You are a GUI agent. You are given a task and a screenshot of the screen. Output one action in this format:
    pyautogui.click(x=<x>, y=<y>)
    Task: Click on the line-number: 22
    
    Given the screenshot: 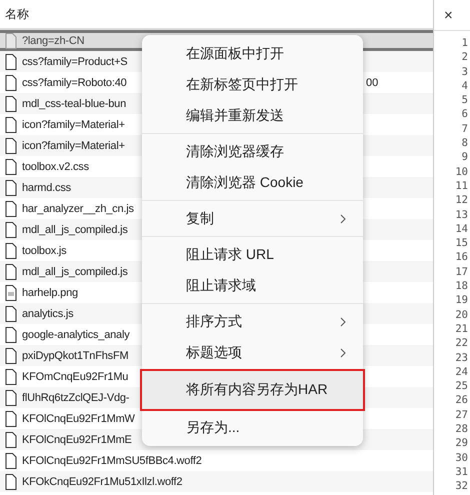 What is the action you would take?
    pyautogui.click(x=461, y=343)
    